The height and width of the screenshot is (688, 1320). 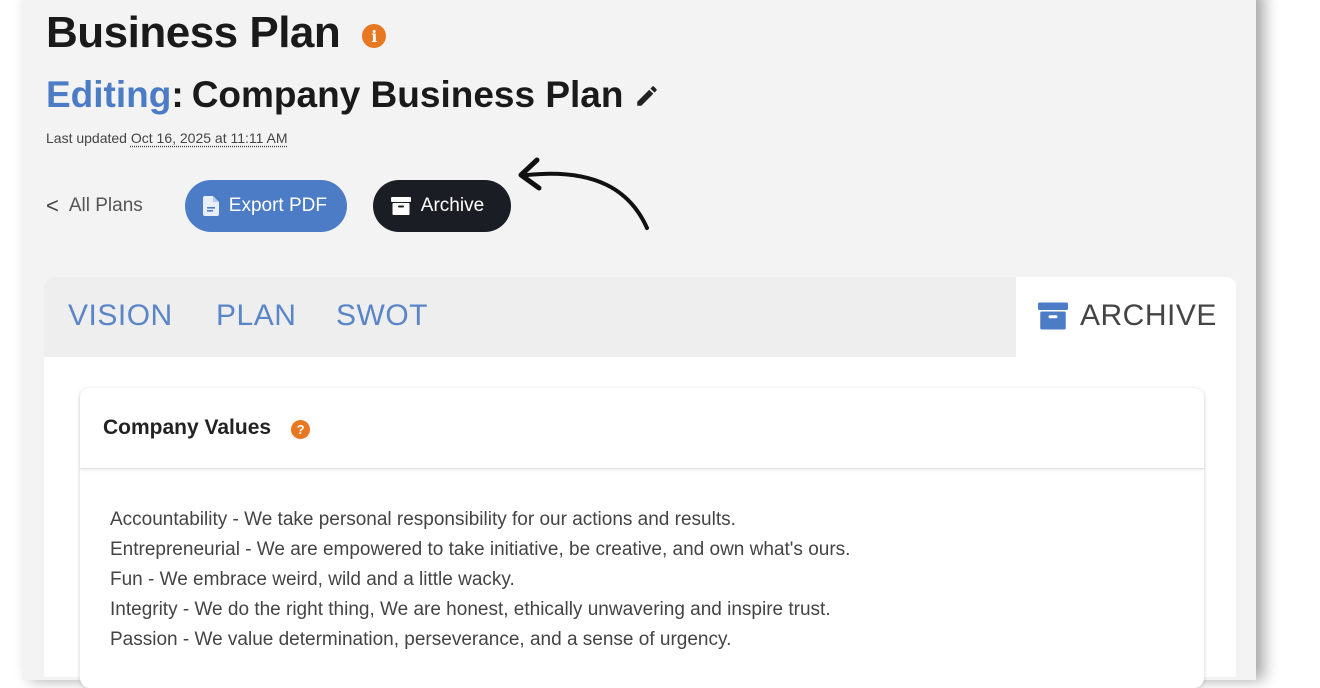 What do you see at coordinates (382, 316) in the screenshot?
I see `tab-swot: SWOT` at bounding box center [382, 316].